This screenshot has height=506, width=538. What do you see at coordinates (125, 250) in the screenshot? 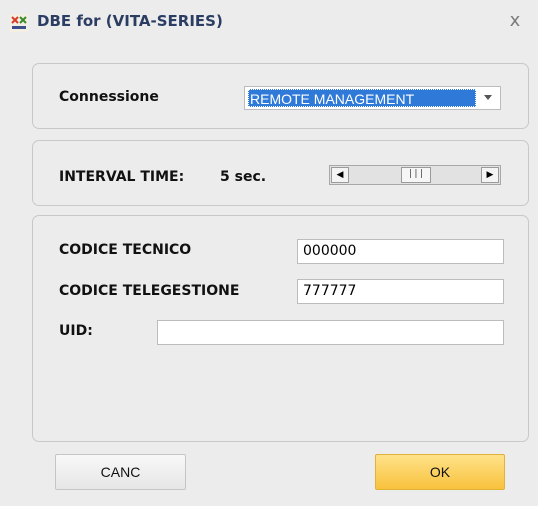
I see `codice-tecnico-label: CODICE TECNICO` at bounding box center [125, 250].